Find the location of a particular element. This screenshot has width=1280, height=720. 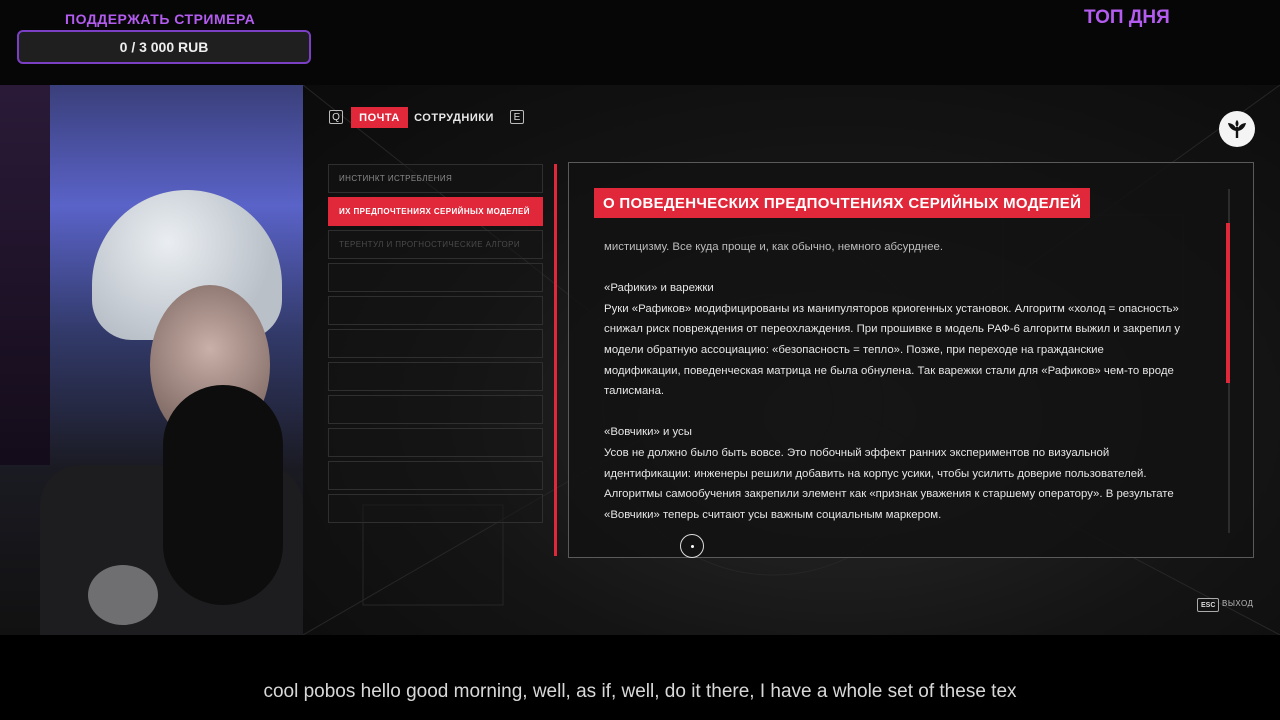

cursor-dot is located at coordinates (692, 546).